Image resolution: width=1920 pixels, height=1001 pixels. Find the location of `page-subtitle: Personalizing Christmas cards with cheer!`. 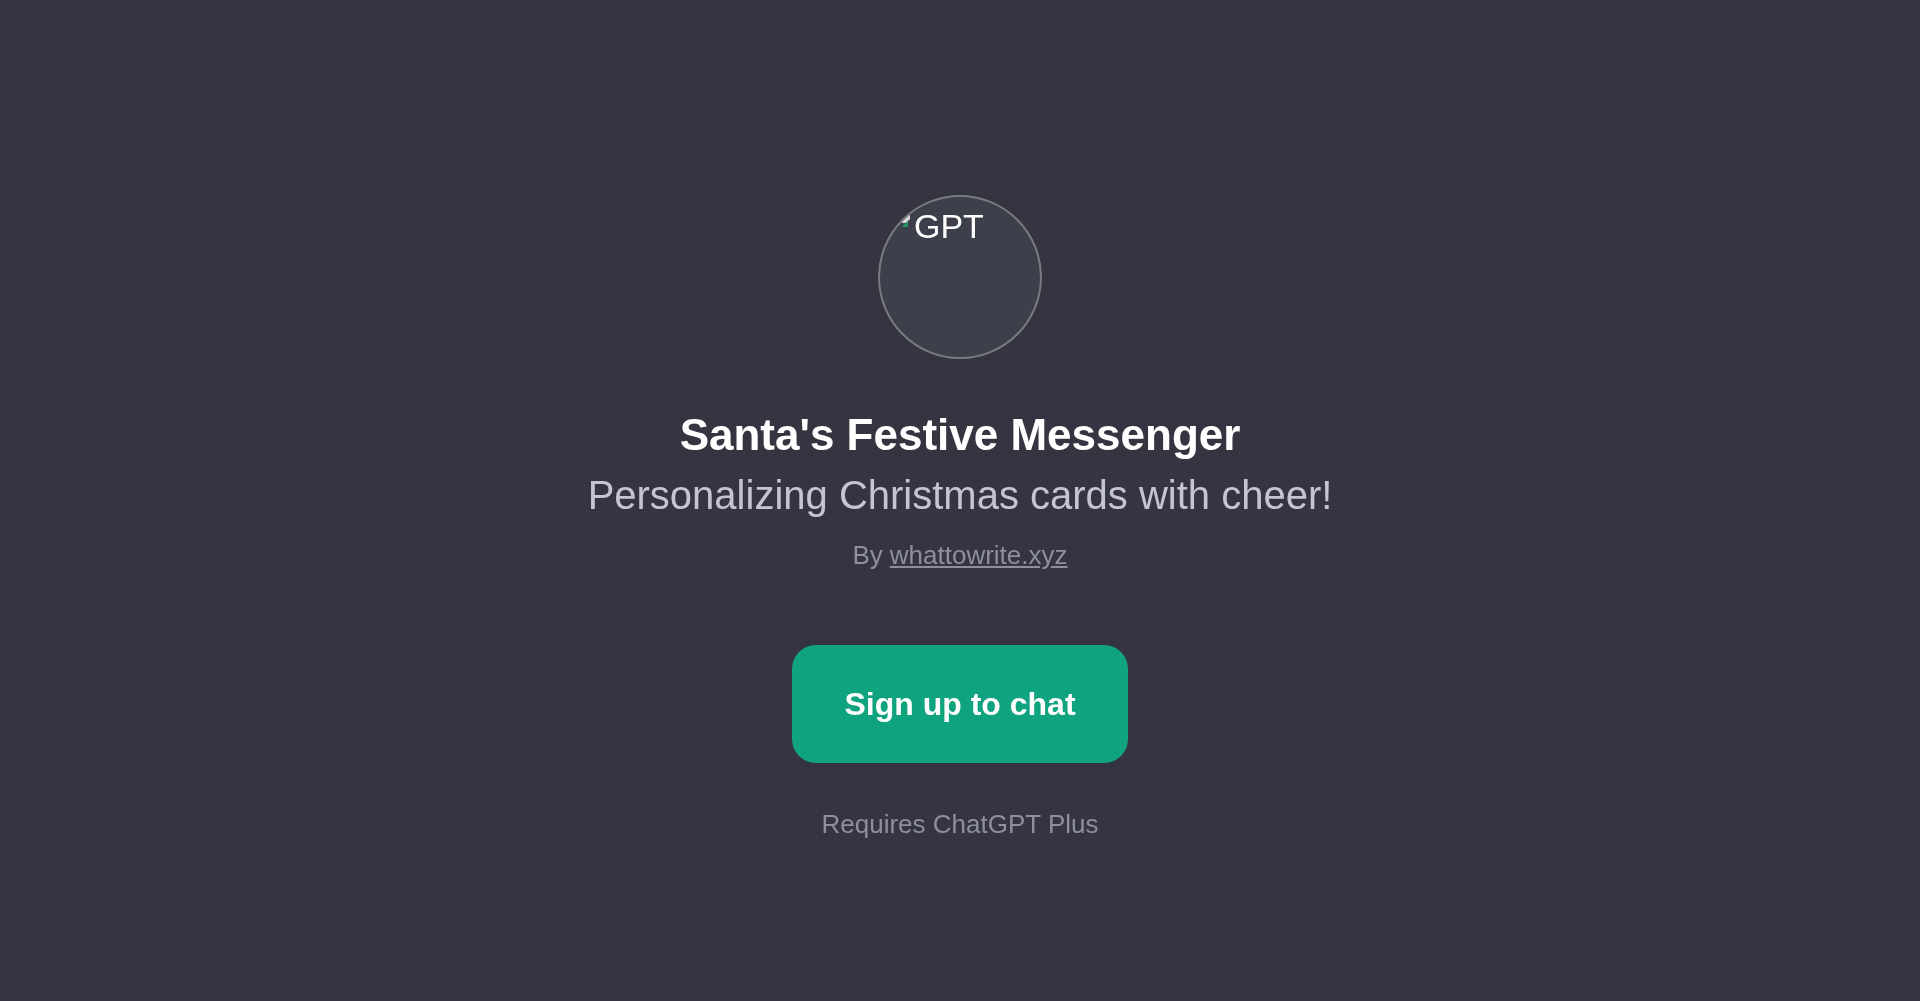

page-subtitle: Personalizing Christmas cards with cheer! is located at coordinates (960, 495).